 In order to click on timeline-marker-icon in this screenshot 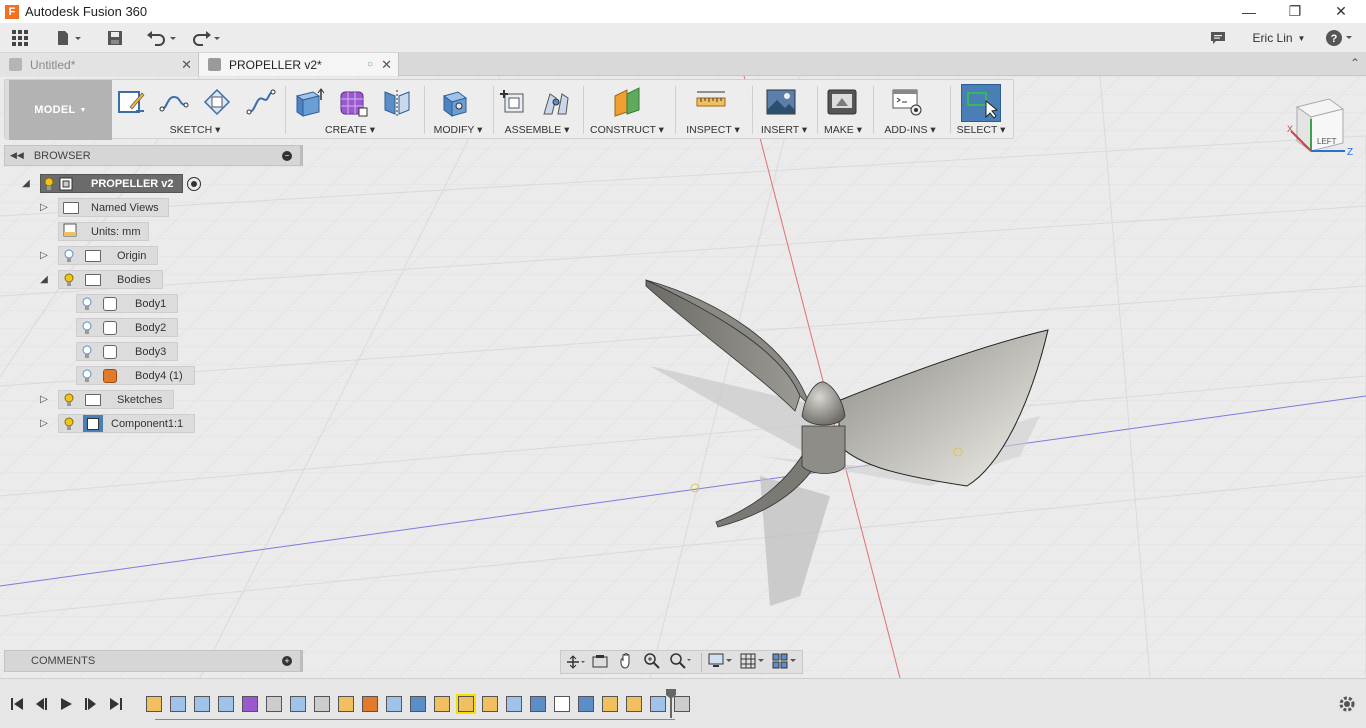, I will do `click(671, 704)`.